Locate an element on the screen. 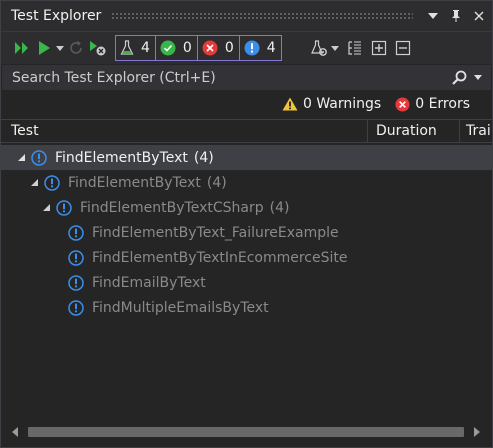 The image size is (493, 448). drag-grip is located at coordinates (262, 16).